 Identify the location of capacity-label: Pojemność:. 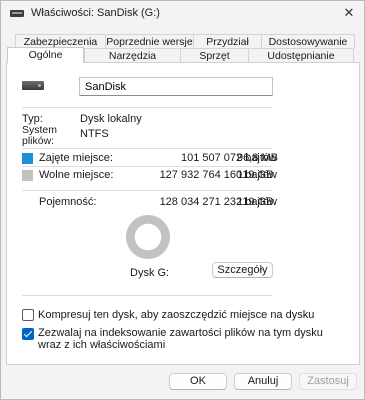
(68, 202).